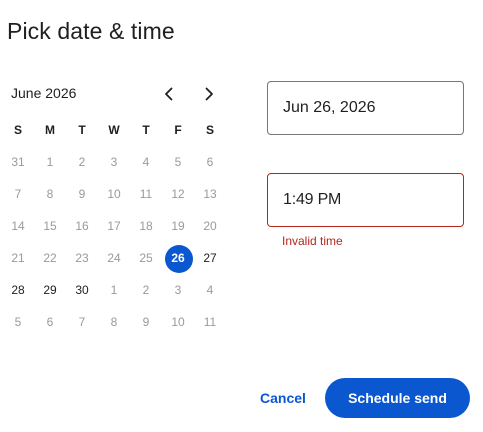 The width and height of the screenshot is (483, 432). I want to click on calendar-day-number: 30, so click(82, 290).